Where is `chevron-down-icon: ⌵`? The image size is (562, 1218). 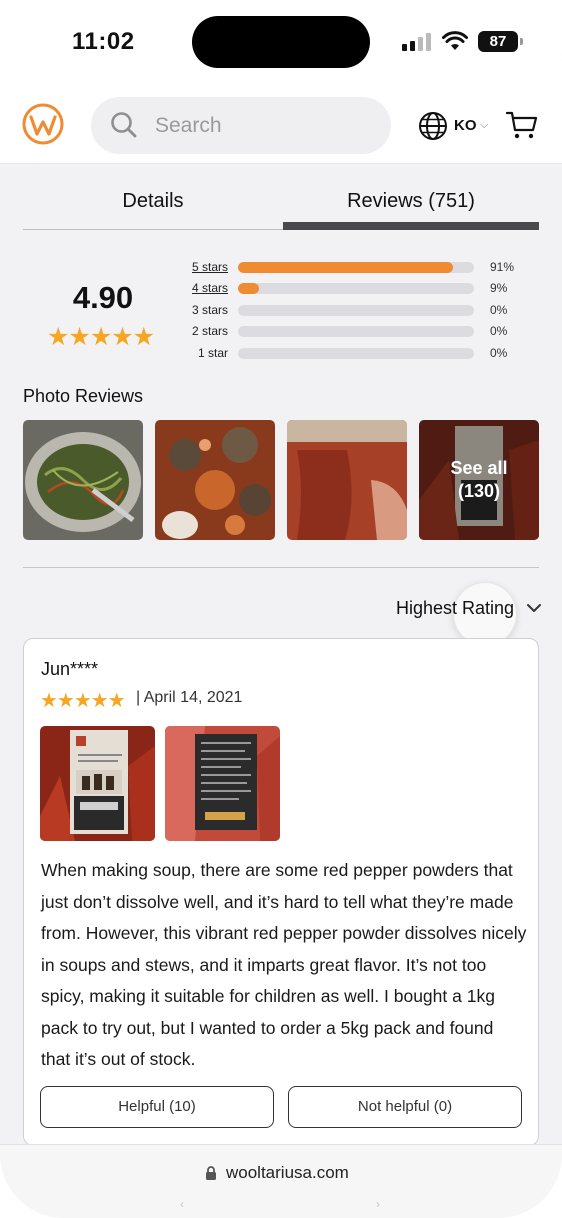
chevron-down-icon: ⌵ is located at coordinates (484, 125).